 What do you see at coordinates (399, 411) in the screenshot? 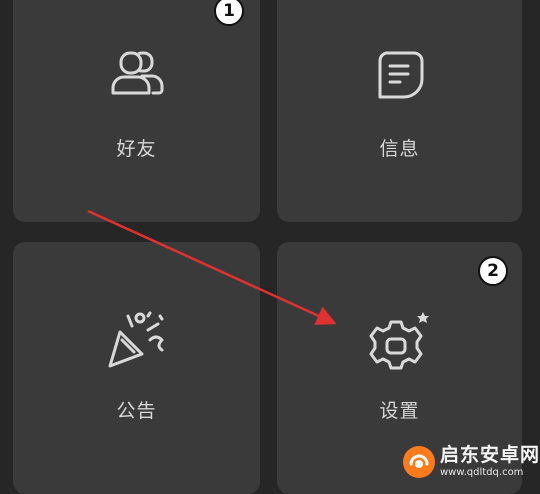
I see `tile-label-settings: 设置` at bounding box center [399, 411].